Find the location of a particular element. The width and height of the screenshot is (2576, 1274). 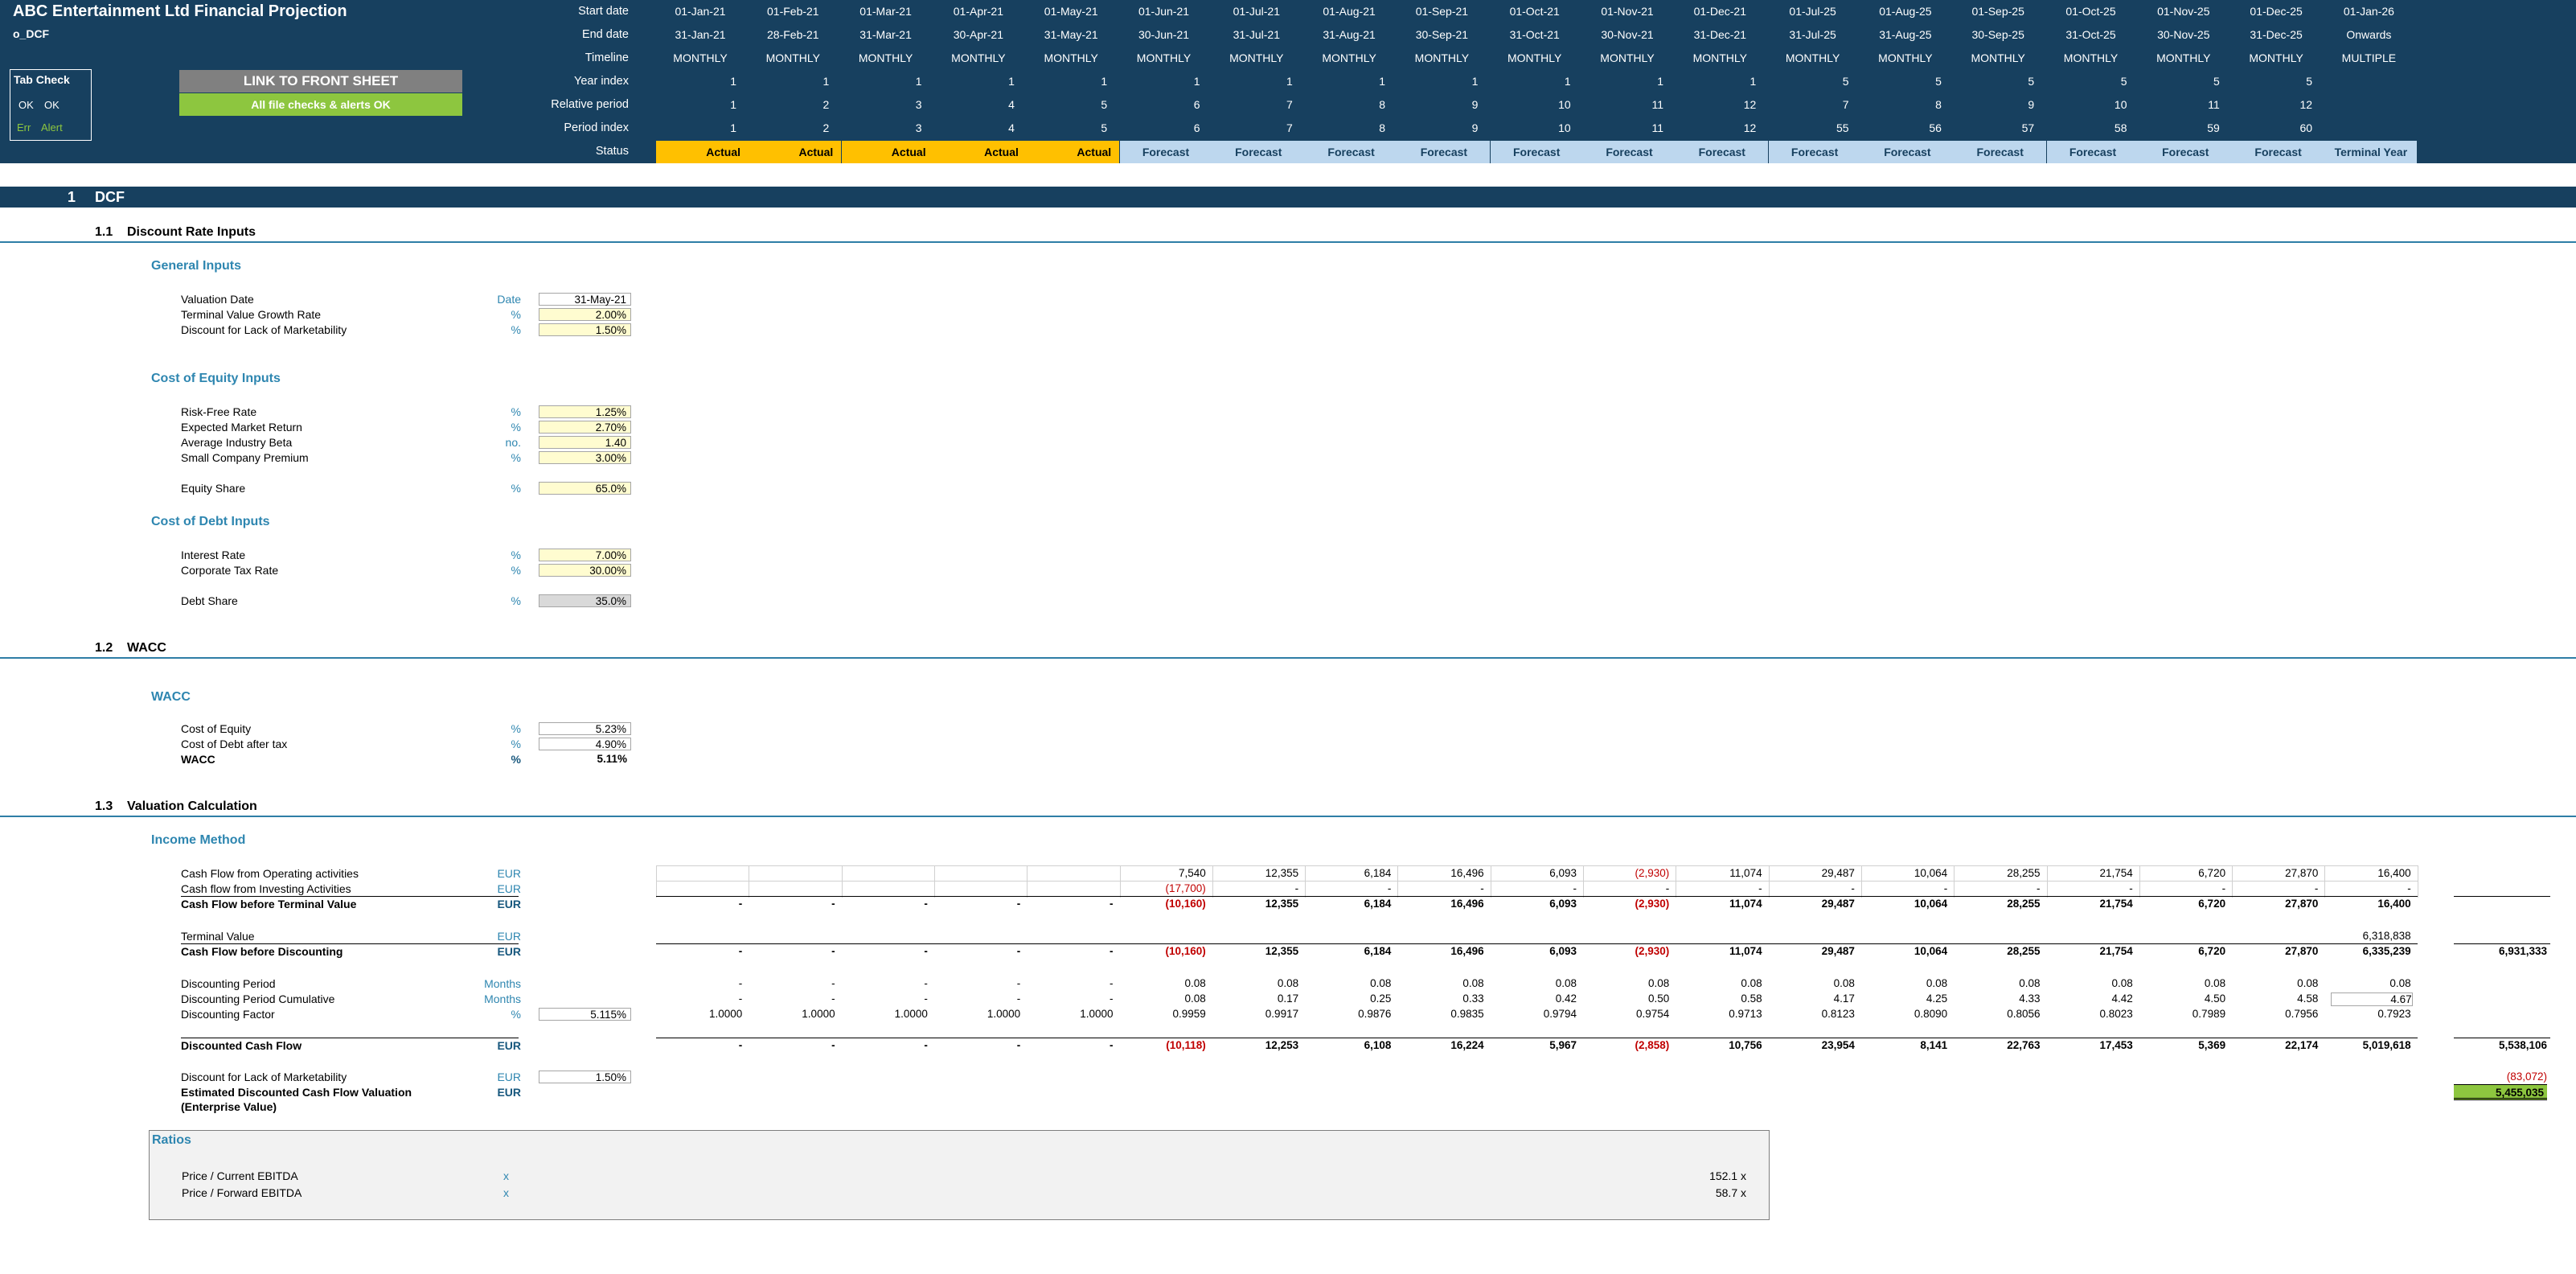

income-value-cell: 4.50 is located at coordinates (2215, 998).